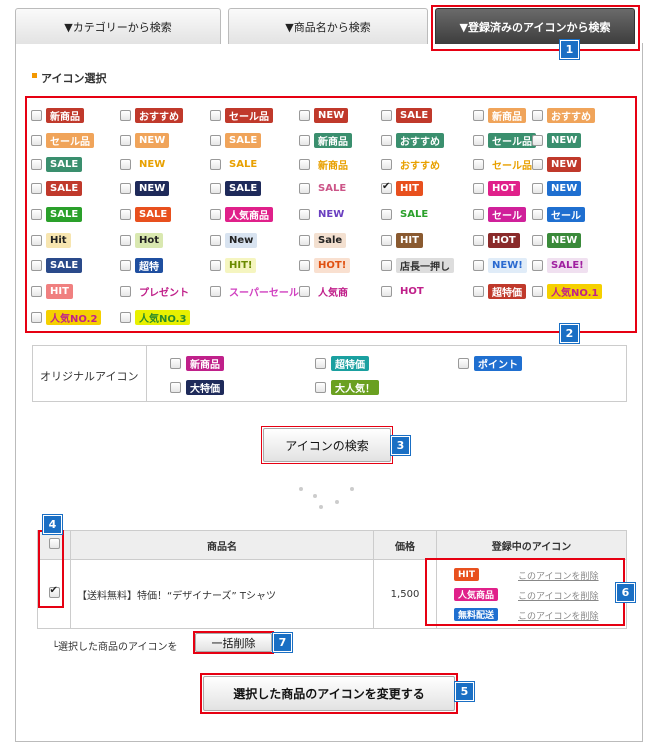 Image resolution: width=659 pixels, height=750 pixels. I want to click on tab-category-search: ▼カテゴリーから検索, so click(118, 26).